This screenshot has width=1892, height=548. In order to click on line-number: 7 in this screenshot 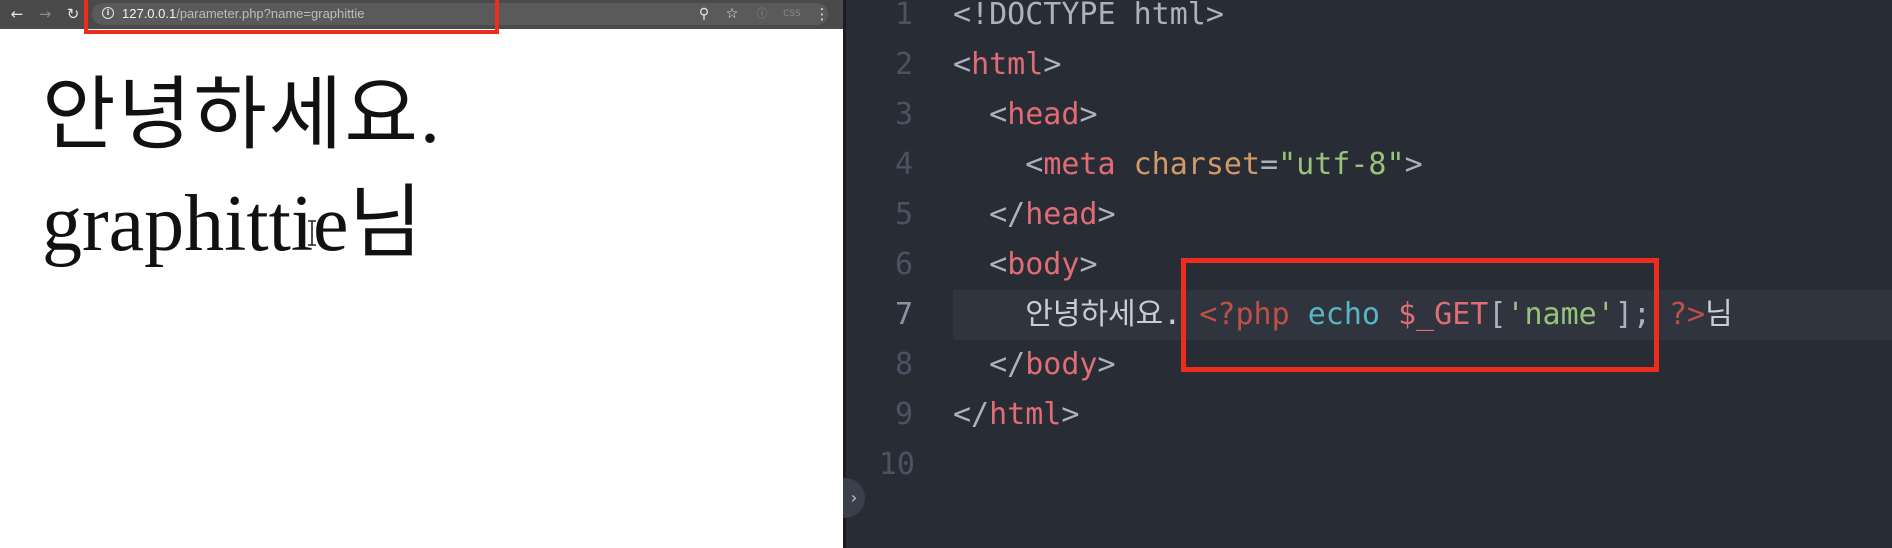, I will do `click(903, 314)`.